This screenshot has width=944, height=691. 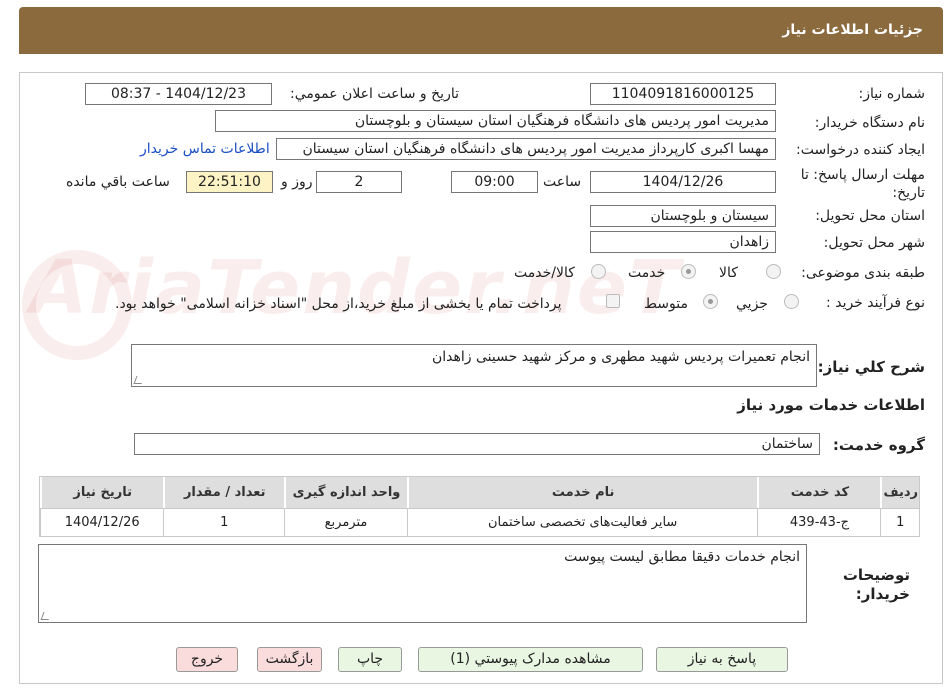 I want to click on category-service-radio, so click(x=688, y=271).